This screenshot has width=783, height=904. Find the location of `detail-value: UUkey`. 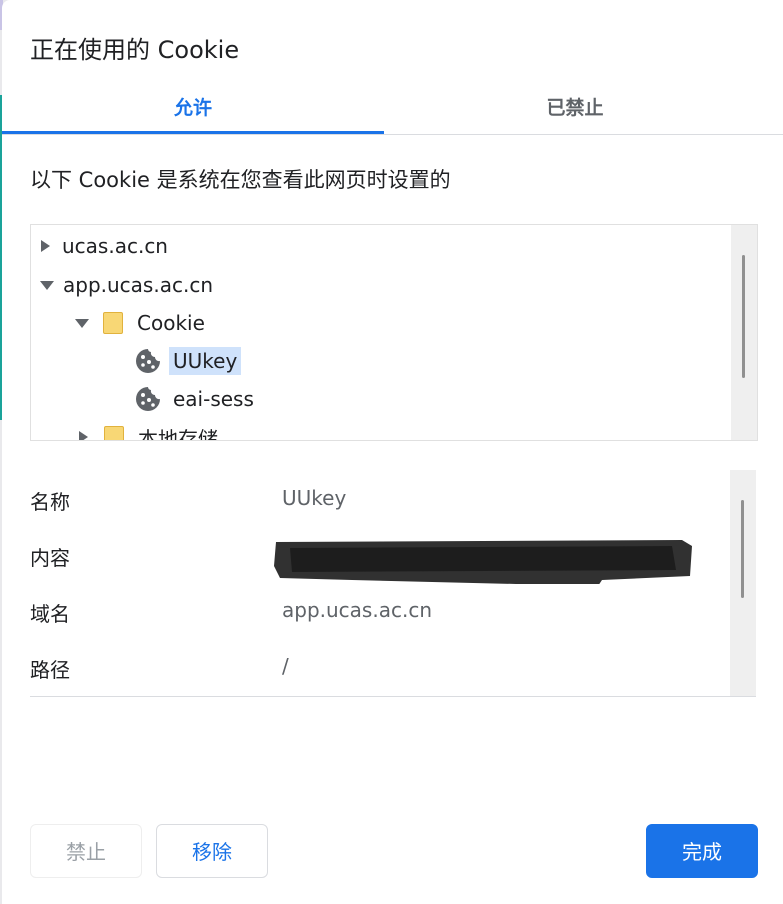

detail-value: UUkey is located at coordinates (314, 498).